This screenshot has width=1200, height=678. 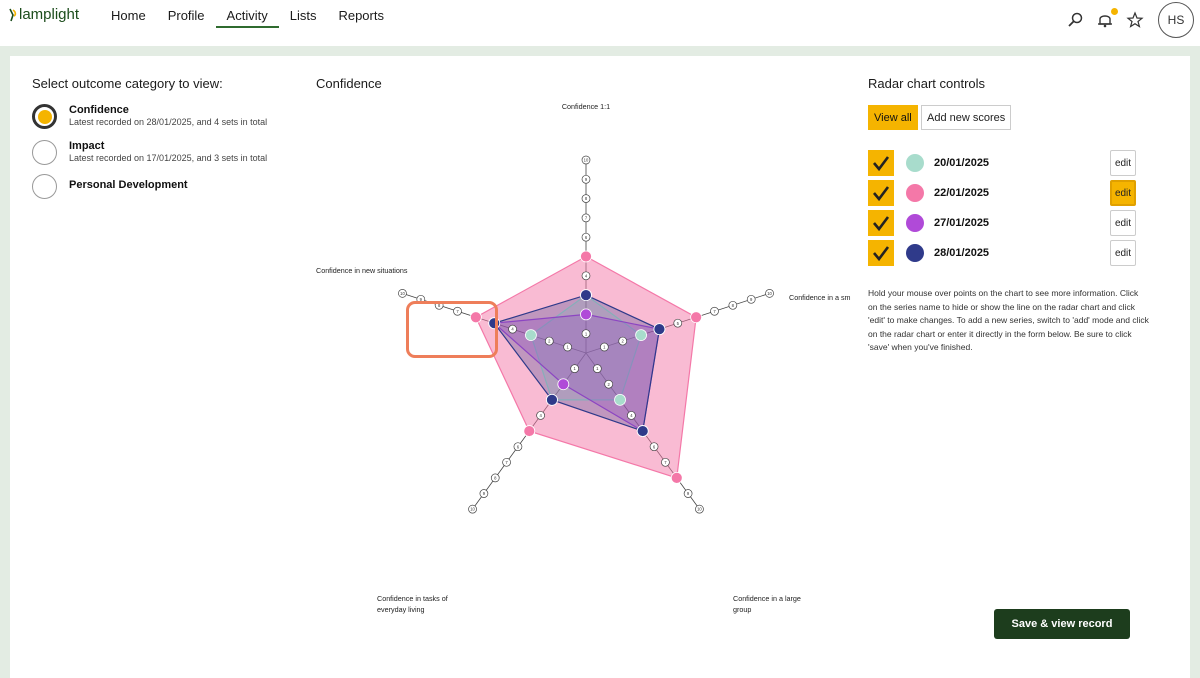 What do you see at coordinates (361, 14) in the screenshot?
I see `nav-reports: Reports` at bounding box center [361, 14].